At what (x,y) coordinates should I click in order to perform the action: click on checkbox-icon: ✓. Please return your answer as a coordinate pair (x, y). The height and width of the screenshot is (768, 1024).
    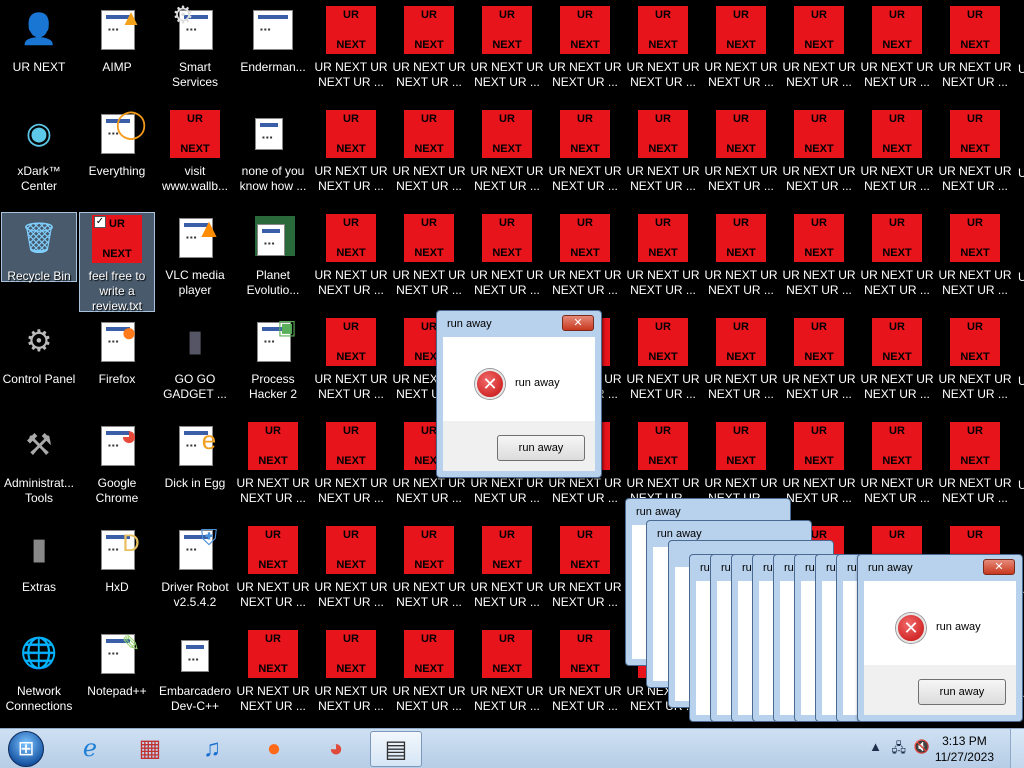
    Looking at the image, I should click on (100, 222).